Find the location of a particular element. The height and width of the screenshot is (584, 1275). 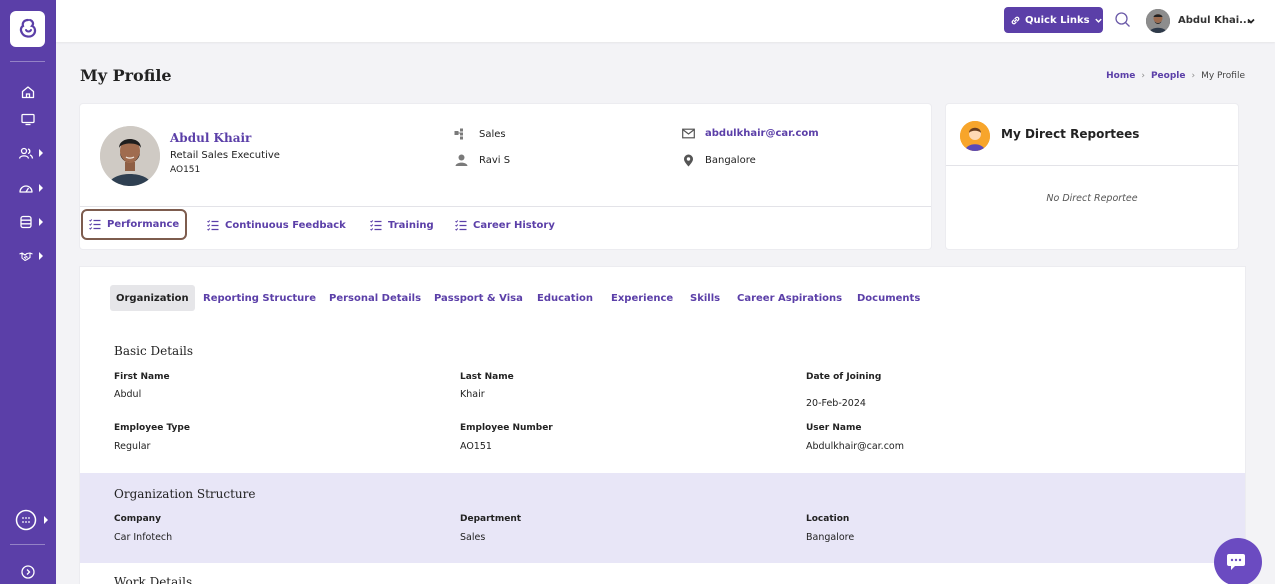

reportee-avatar-icon is located at coordinates (975, 136).